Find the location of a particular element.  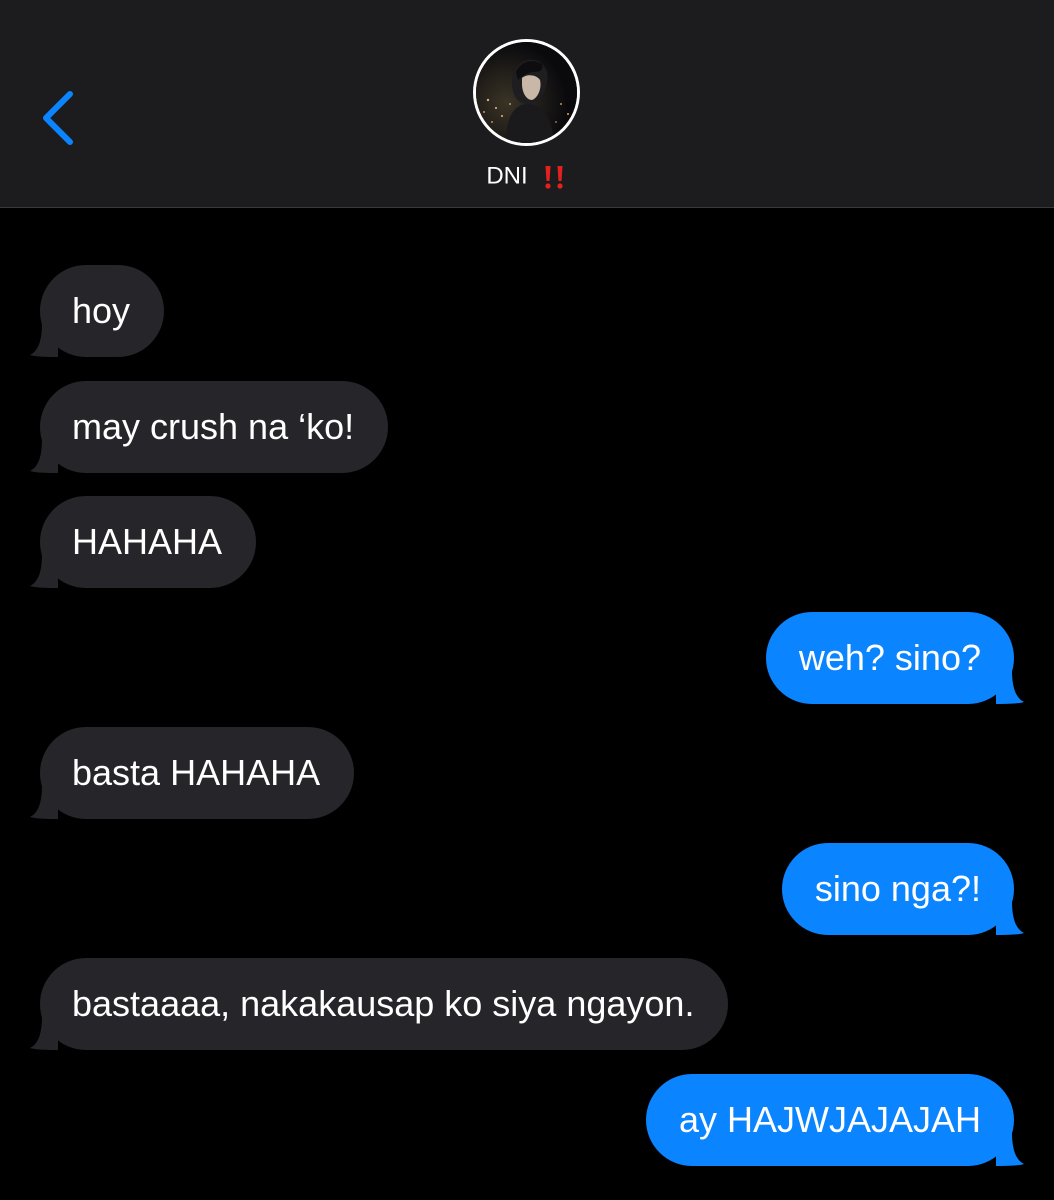

message-bubble-sent: sino nga?! is located at coordinates (902, 889).